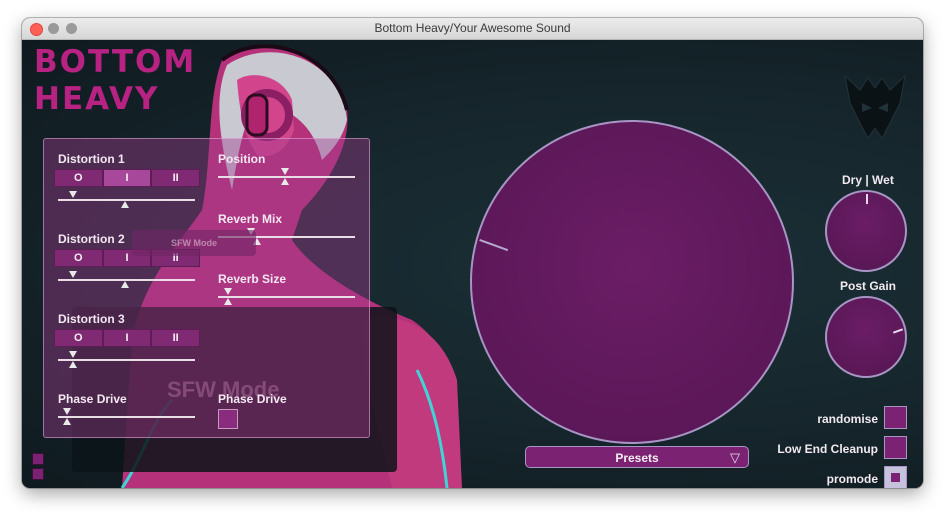 The height and width of the screenshot is (515, 946). I want to click on distortion1-mode-i: I, so click(127, 178).